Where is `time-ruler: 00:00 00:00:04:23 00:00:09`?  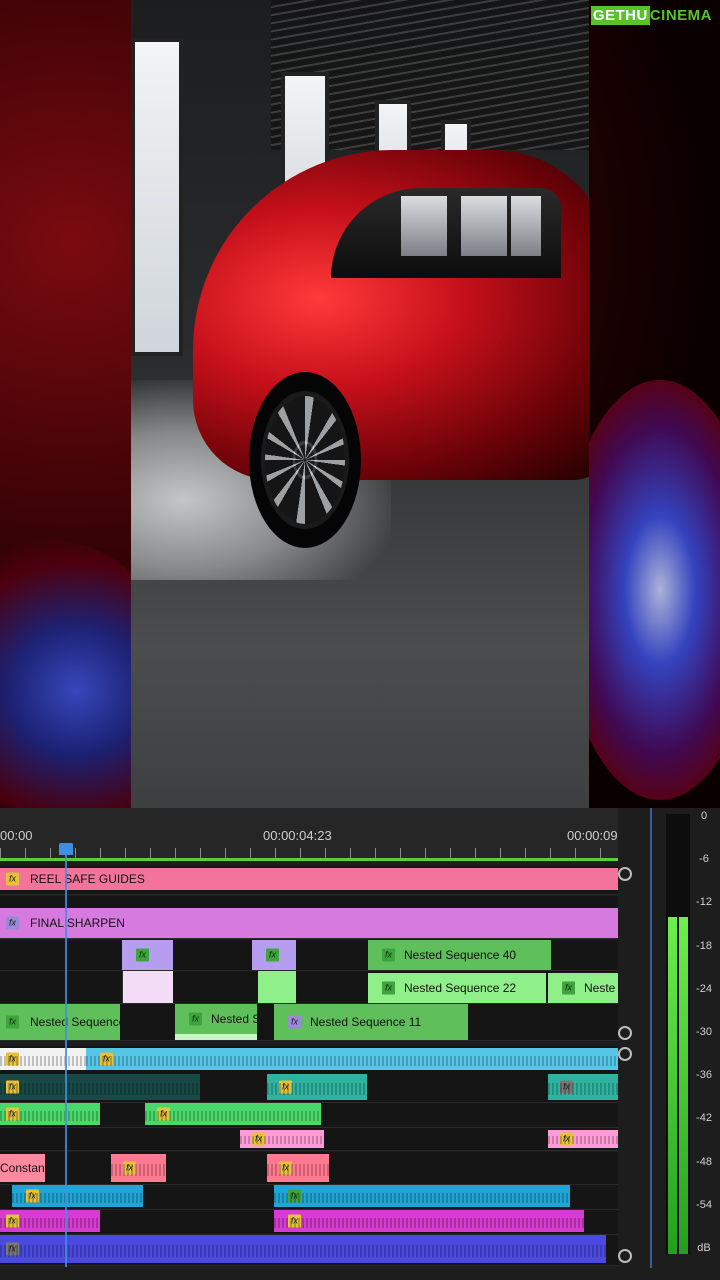 time-ruler: 00:00 00:00:04:23 00:00:09 is located at coordinates (309, 834).